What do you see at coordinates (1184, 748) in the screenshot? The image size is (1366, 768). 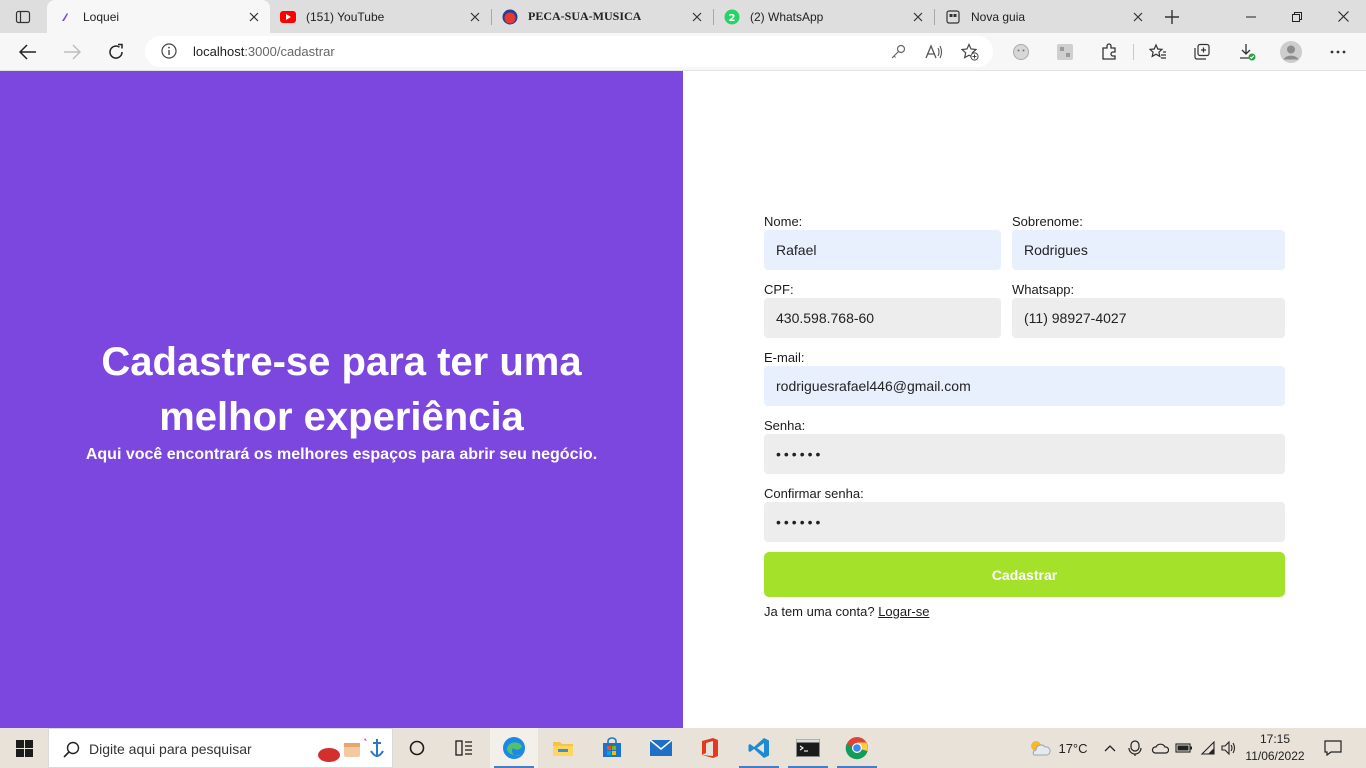 I see `battery-icon` at bounding box center [1184, 748].